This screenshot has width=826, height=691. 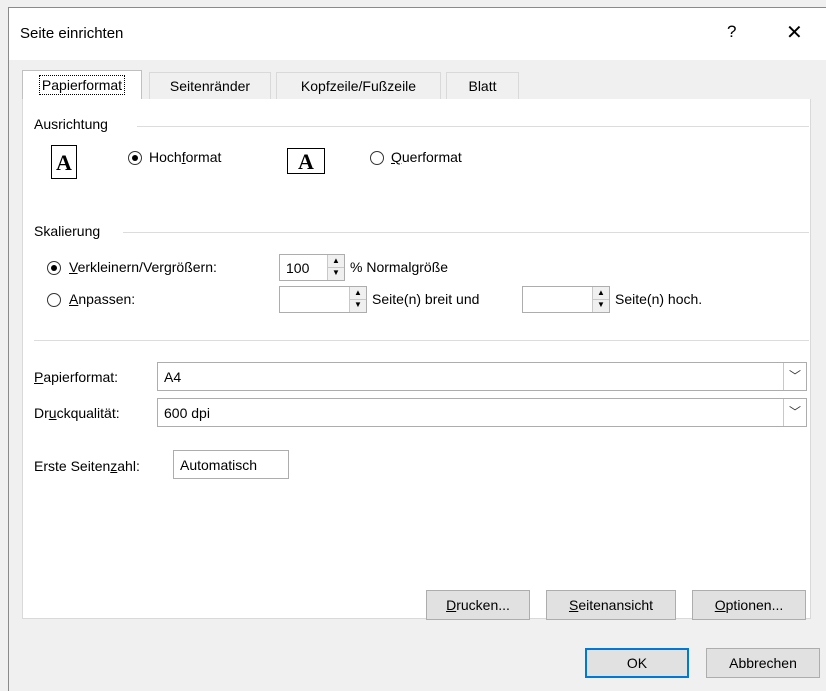 What do you see at coordinates (71, 124) in the screenshot?
I see `orientation-group-label: Ausrichtung` at bounding box center [71, 124].